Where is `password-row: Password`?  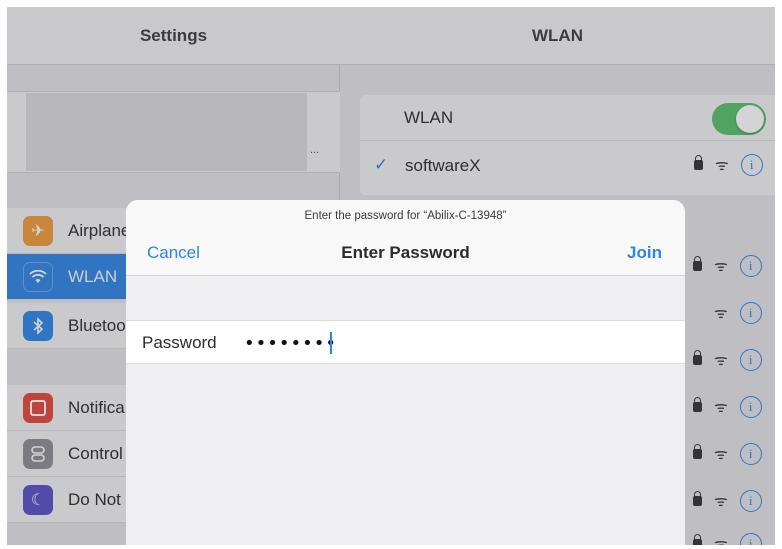
password-row: Password is located at coordinates (405, 342).